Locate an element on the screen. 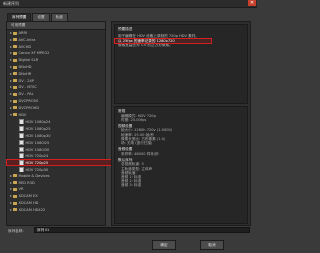 This screenshot has width=320, height=253. preset-item: HDV 1080p25 is located at coordinates (61, 129).